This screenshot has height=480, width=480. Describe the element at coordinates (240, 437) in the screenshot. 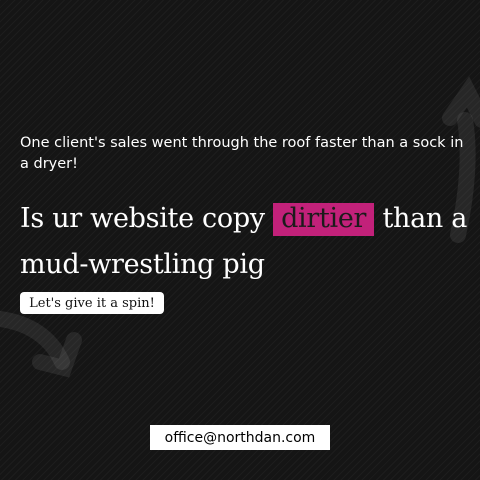

I see `contact-email: office@northdan.com` at that location.